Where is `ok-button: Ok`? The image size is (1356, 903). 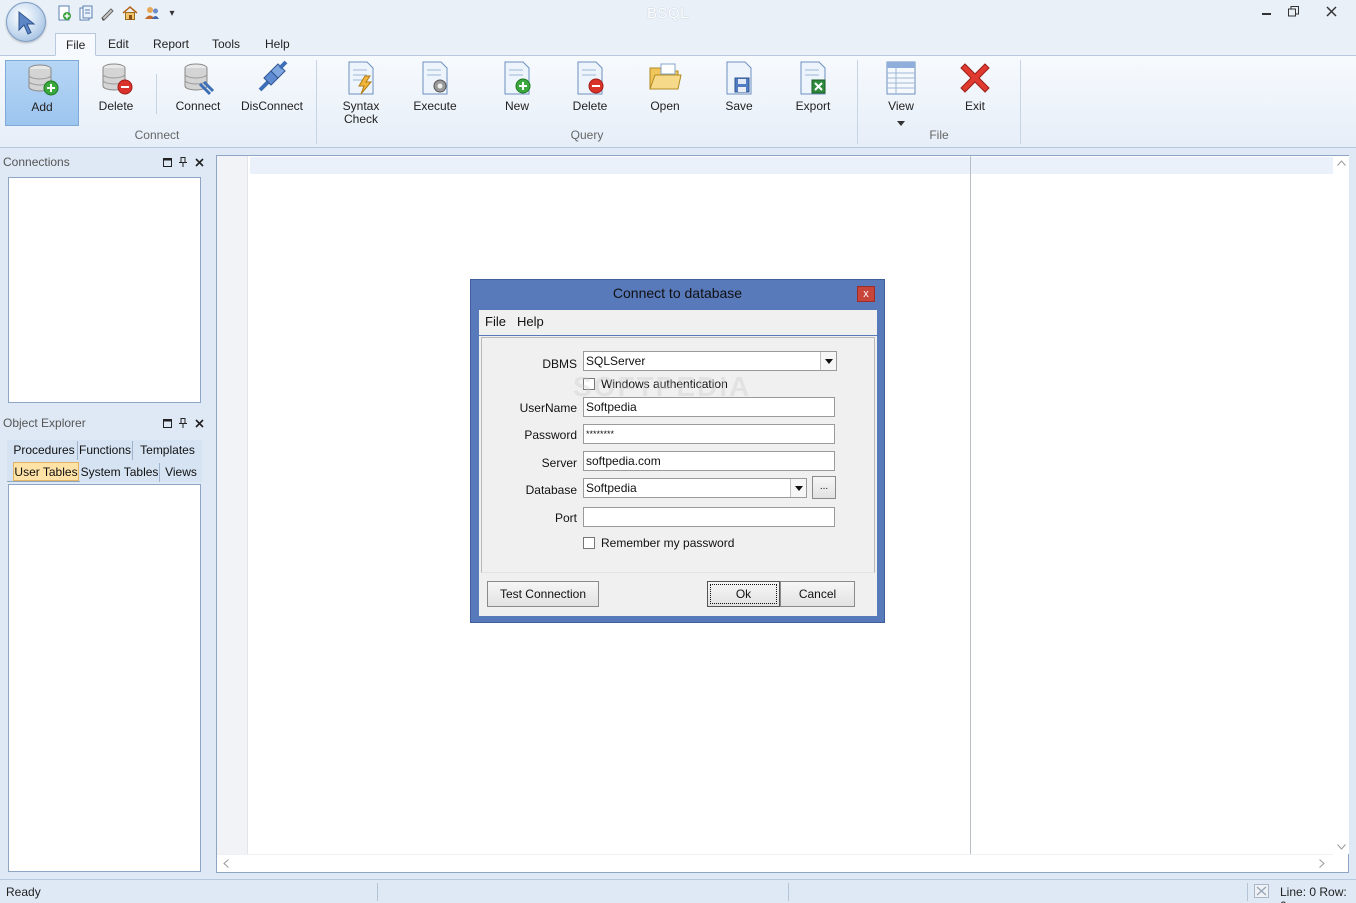
ok-button: Ok is located at coordinates (743, 594).